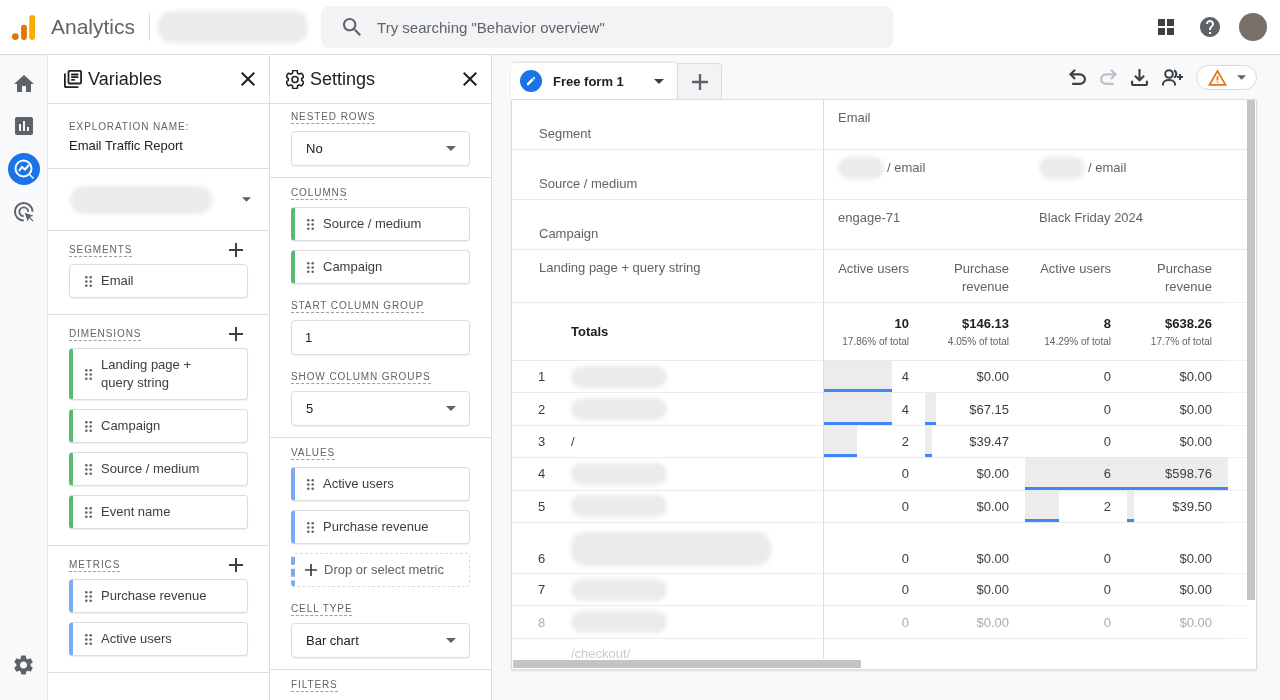  What do you see at coordinates (380, 570) in the screenshot?
I see `drop-zone: Drop or select metric` at bounding box center [380, 570].